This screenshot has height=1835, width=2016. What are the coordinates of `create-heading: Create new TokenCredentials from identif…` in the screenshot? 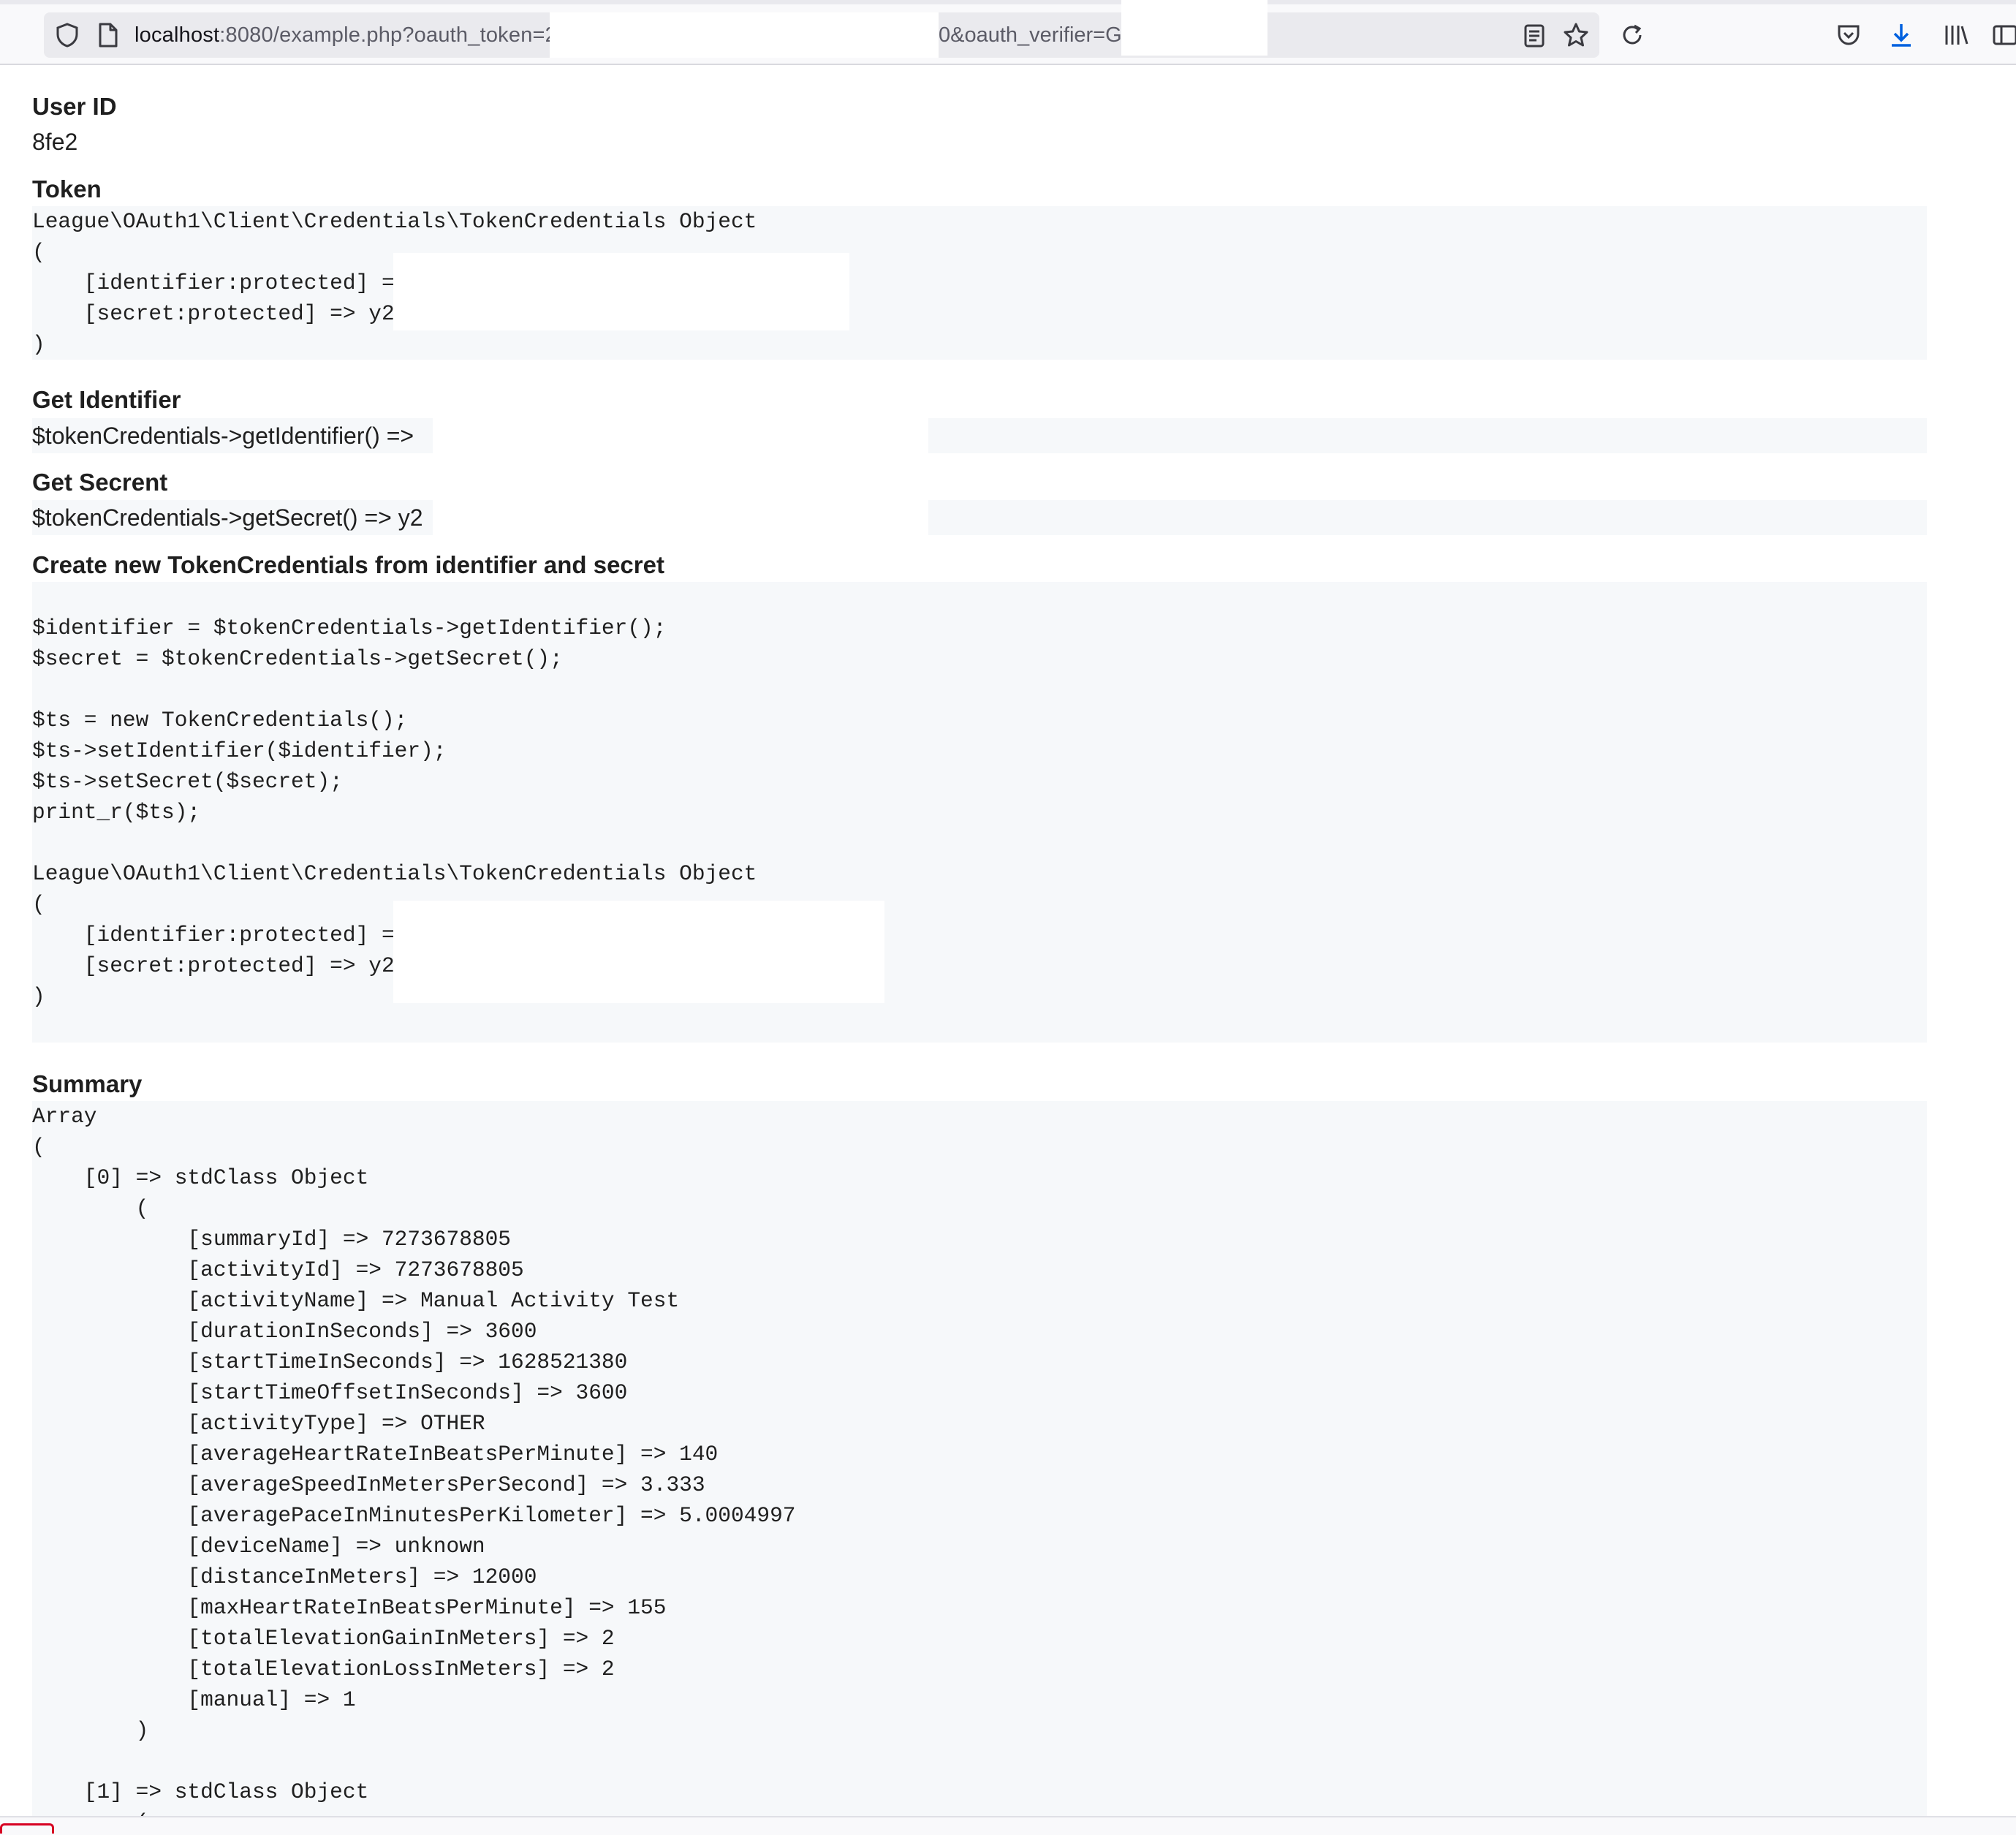 It's located at (348, 564).